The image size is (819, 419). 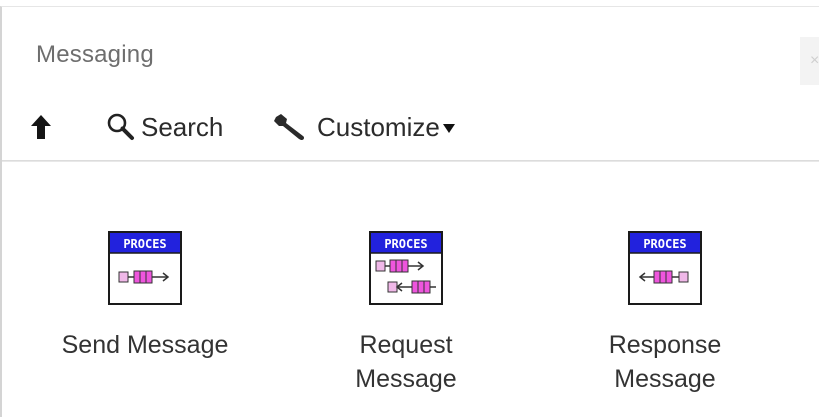 I want to click on up-arrow-icon, so click(x=41, y=127).